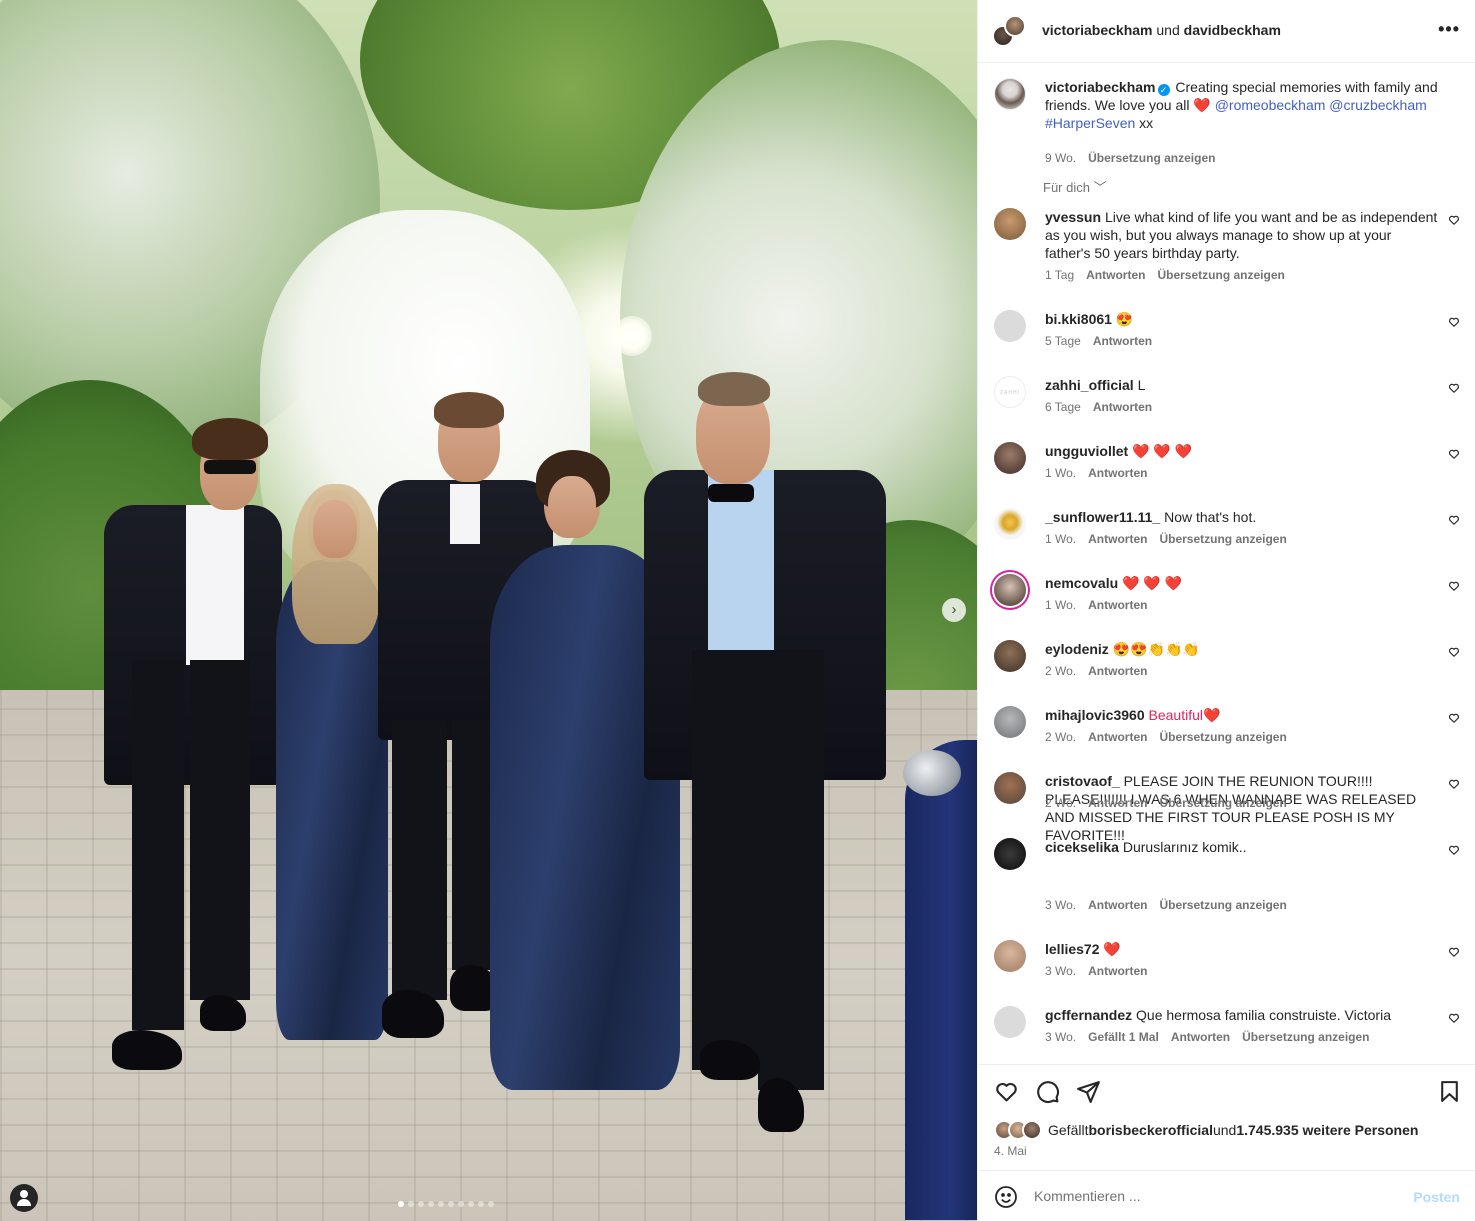 The width and height of the screenshot is (1475, 1221). What do you see at coordinates (24, 1198) in the screenshot?
I see `tagged-users-button` at bounding box center [24, 1198].